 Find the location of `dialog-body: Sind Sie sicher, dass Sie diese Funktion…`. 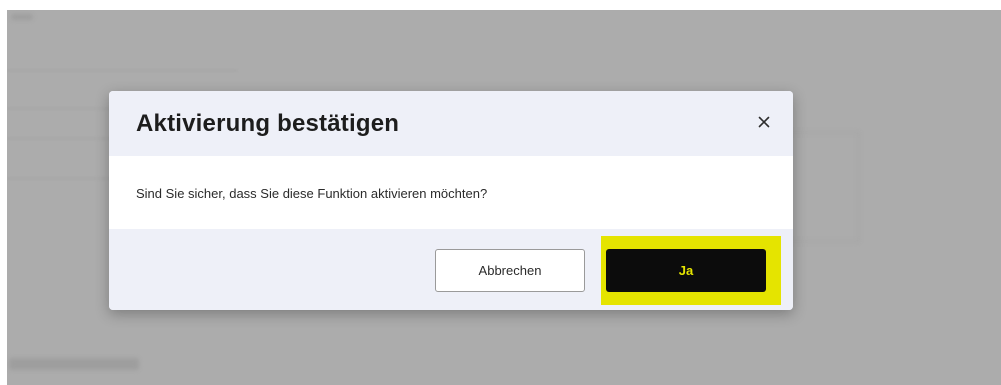

dialog-body: Sind Sie sicher, dass Sie diese Funktion… is located at coordinates (451, 192).